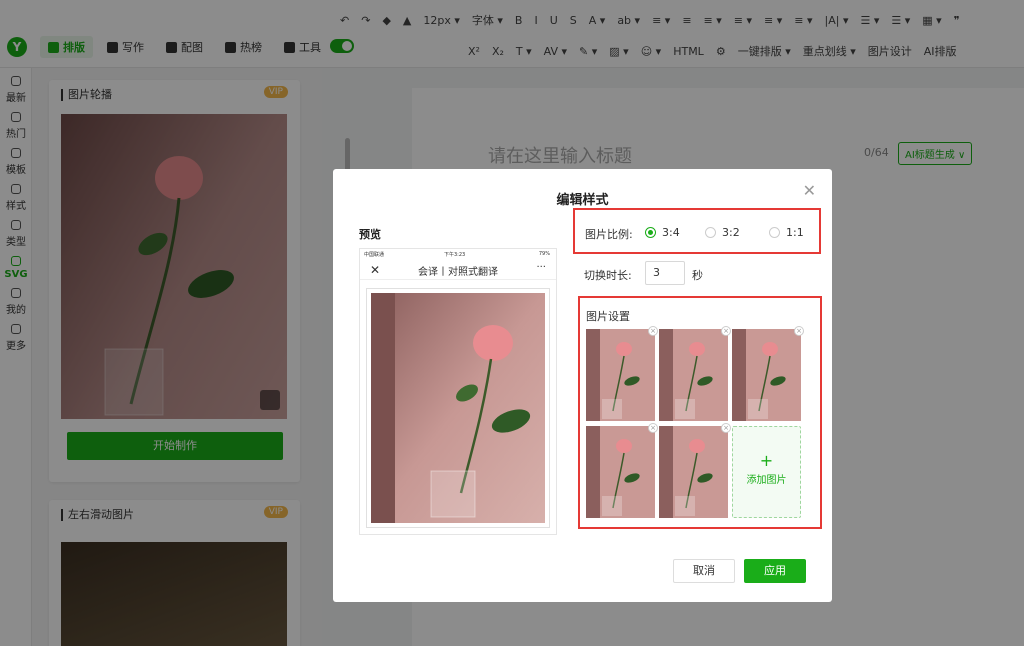  I want to click on ratio-3-4-radio: 3:4, so click(662, 232).